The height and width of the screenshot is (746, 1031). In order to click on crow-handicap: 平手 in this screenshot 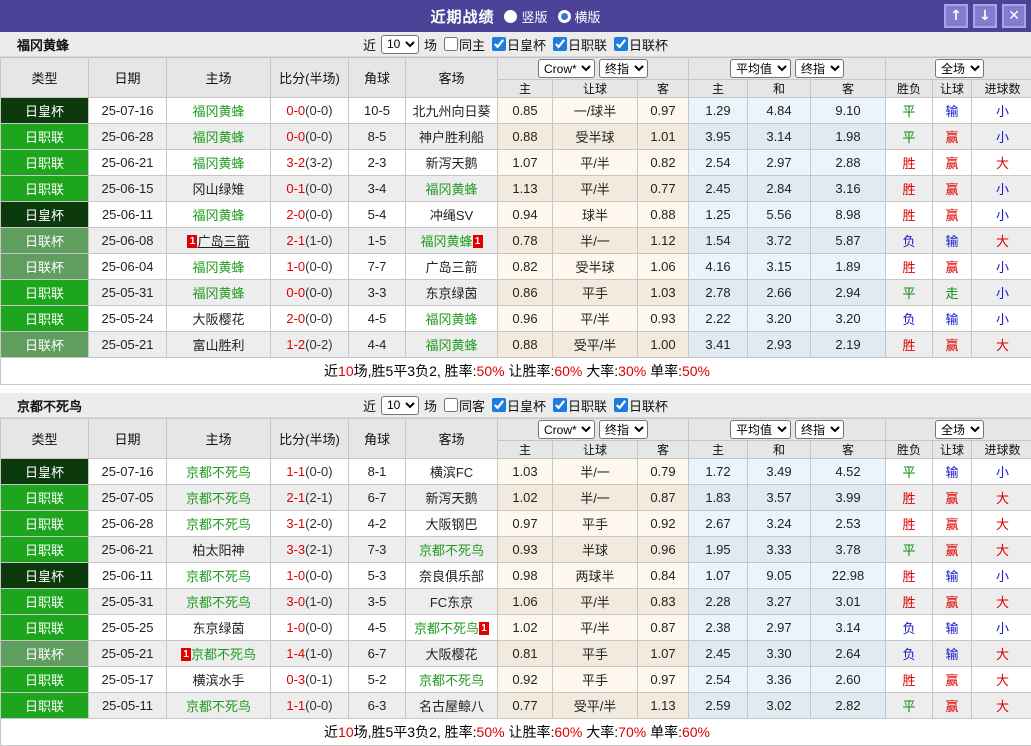, I will do `click(595, 293)`.